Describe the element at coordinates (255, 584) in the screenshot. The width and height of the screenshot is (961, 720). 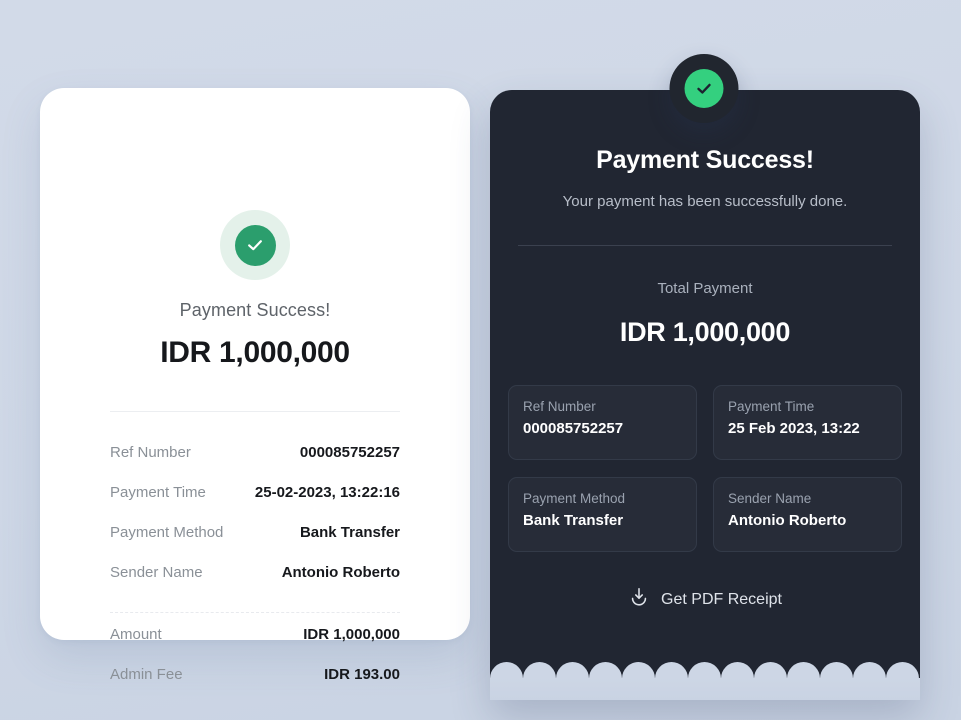
I see `table-row: Sender Name Antonio Roberto` at that location.